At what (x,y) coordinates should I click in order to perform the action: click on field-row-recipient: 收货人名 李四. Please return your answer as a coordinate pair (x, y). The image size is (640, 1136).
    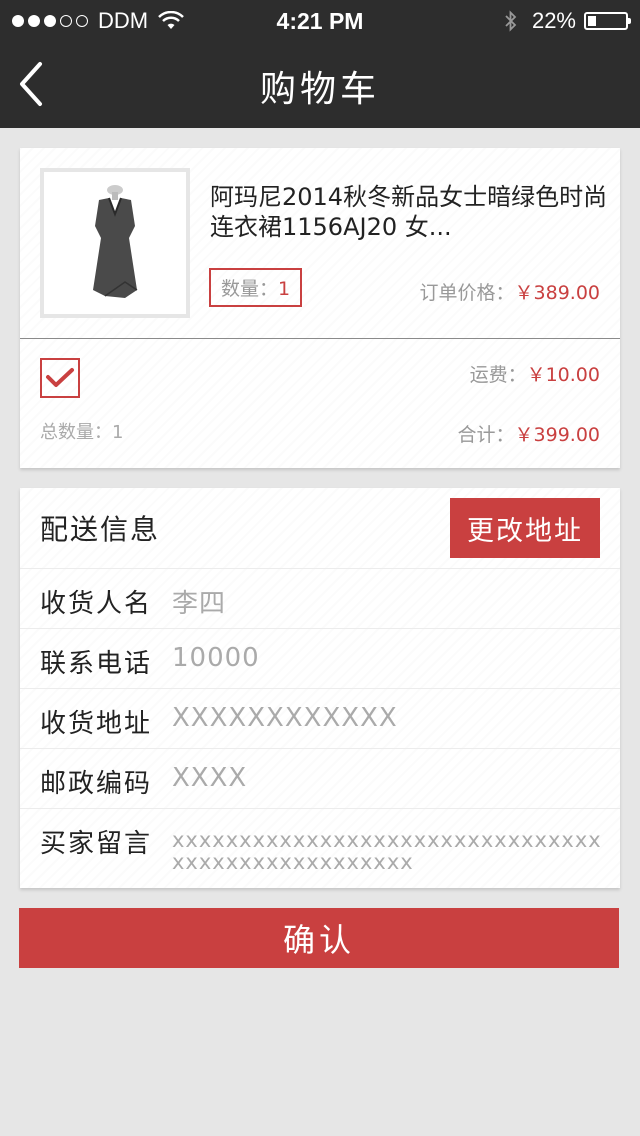
    Looking at the image, I should click on (320, 598).